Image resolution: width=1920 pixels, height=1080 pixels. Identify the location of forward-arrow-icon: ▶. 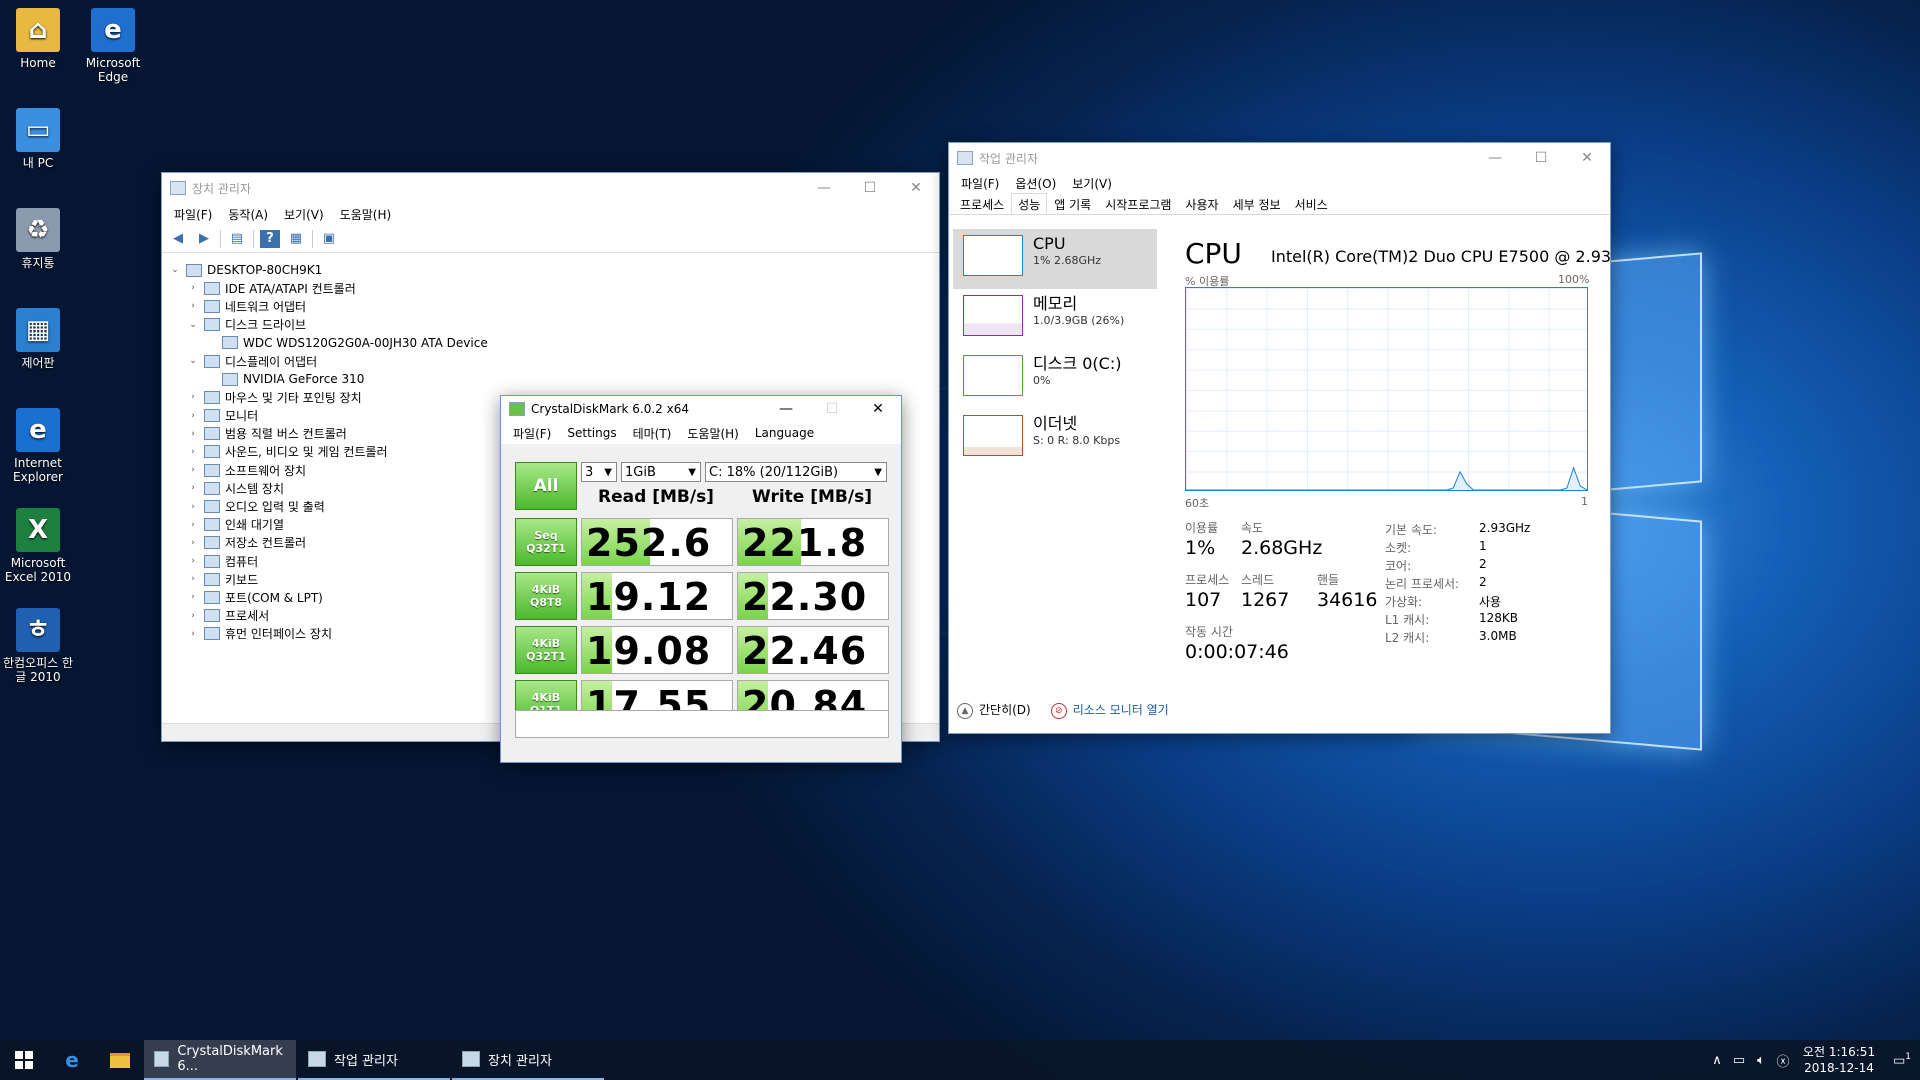
(204, 239).